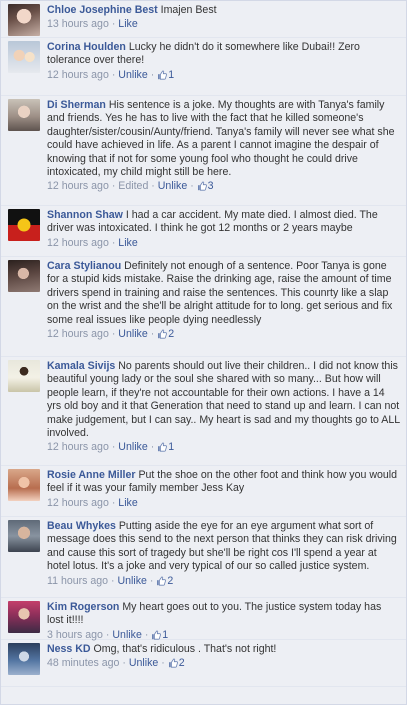  Describe the element at coordinates (223, 187) in the screenshot. I see `comment-meta: 12 hours ago · Edited · Unlike · 3` at that location.